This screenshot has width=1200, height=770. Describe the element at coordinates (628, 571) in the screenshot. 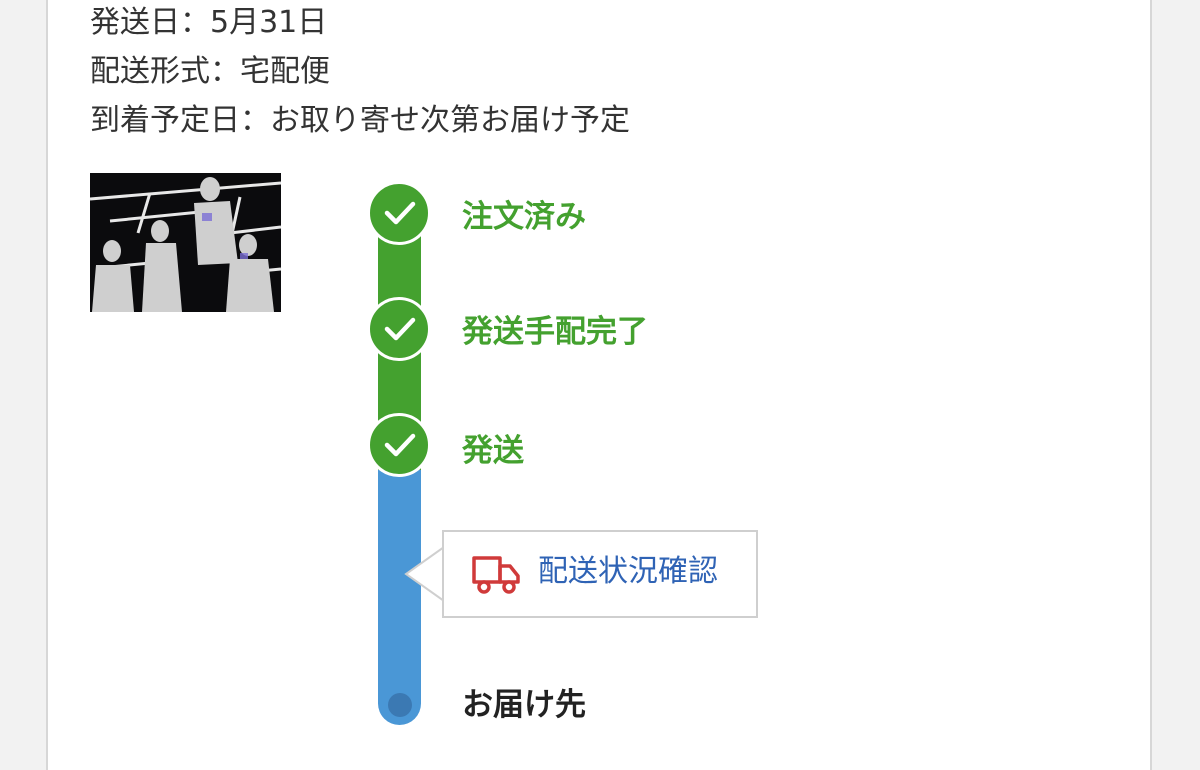

I see `delivery-tracking-label: 配送状況確認` at that location.